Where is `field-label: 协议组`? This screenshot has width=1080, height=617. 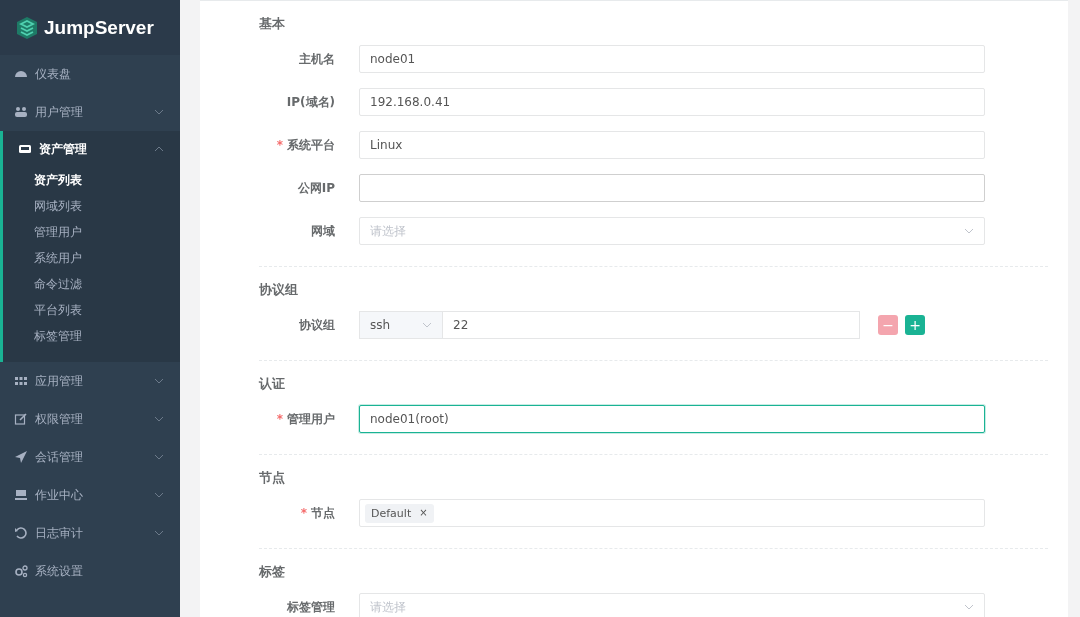
field-label: 协议组 is located at coordinates (316, 325).